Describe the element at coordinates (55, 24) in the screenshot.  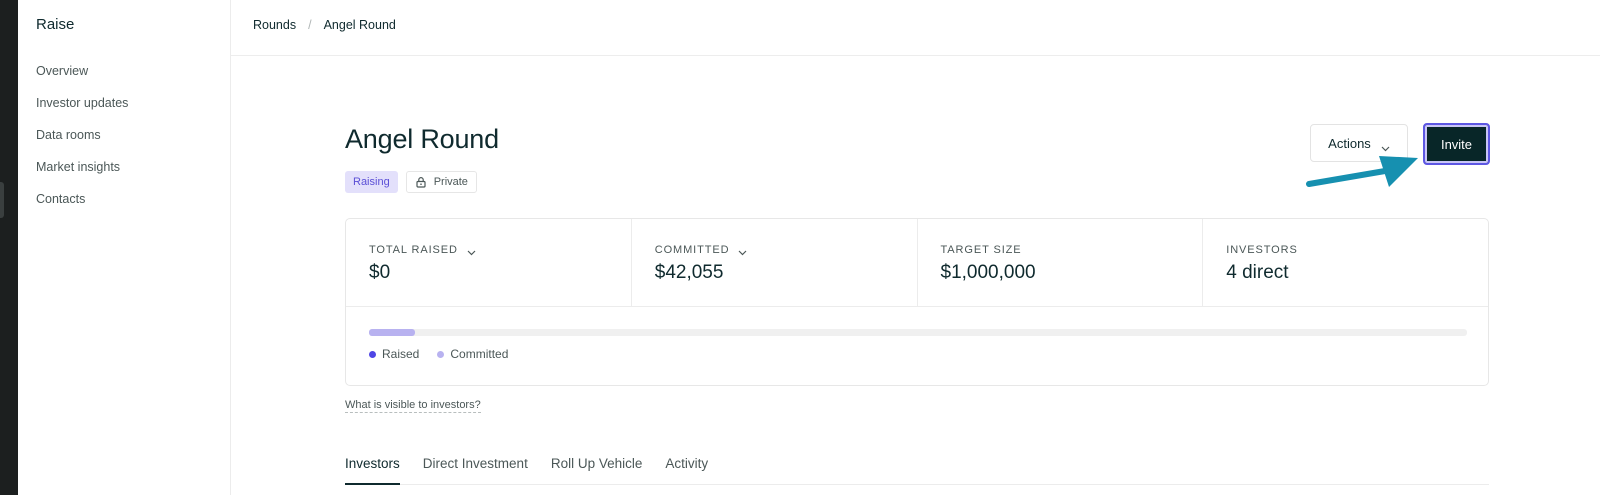
I see `sidebar-brand: Raise` at that location.